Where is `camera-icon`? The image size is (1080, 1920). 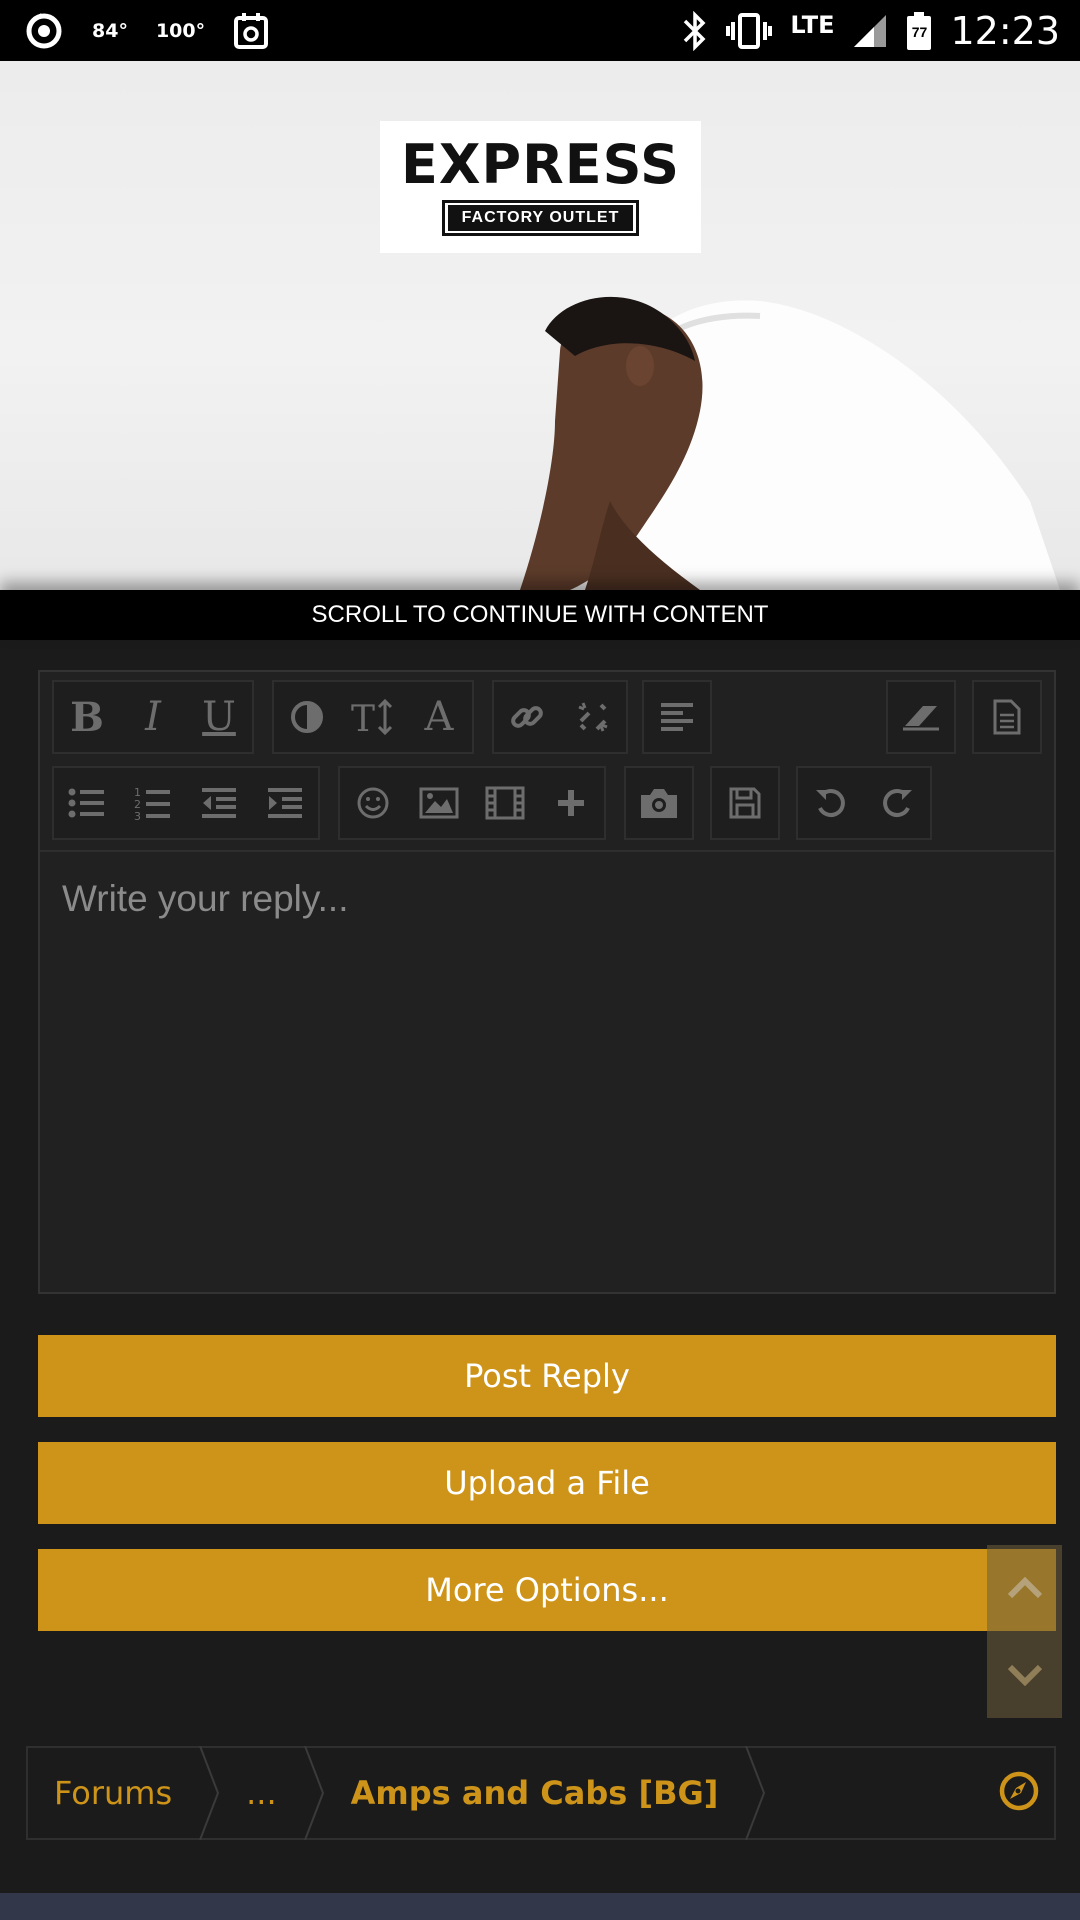 camera-icon is located at coordinates (659, 803).